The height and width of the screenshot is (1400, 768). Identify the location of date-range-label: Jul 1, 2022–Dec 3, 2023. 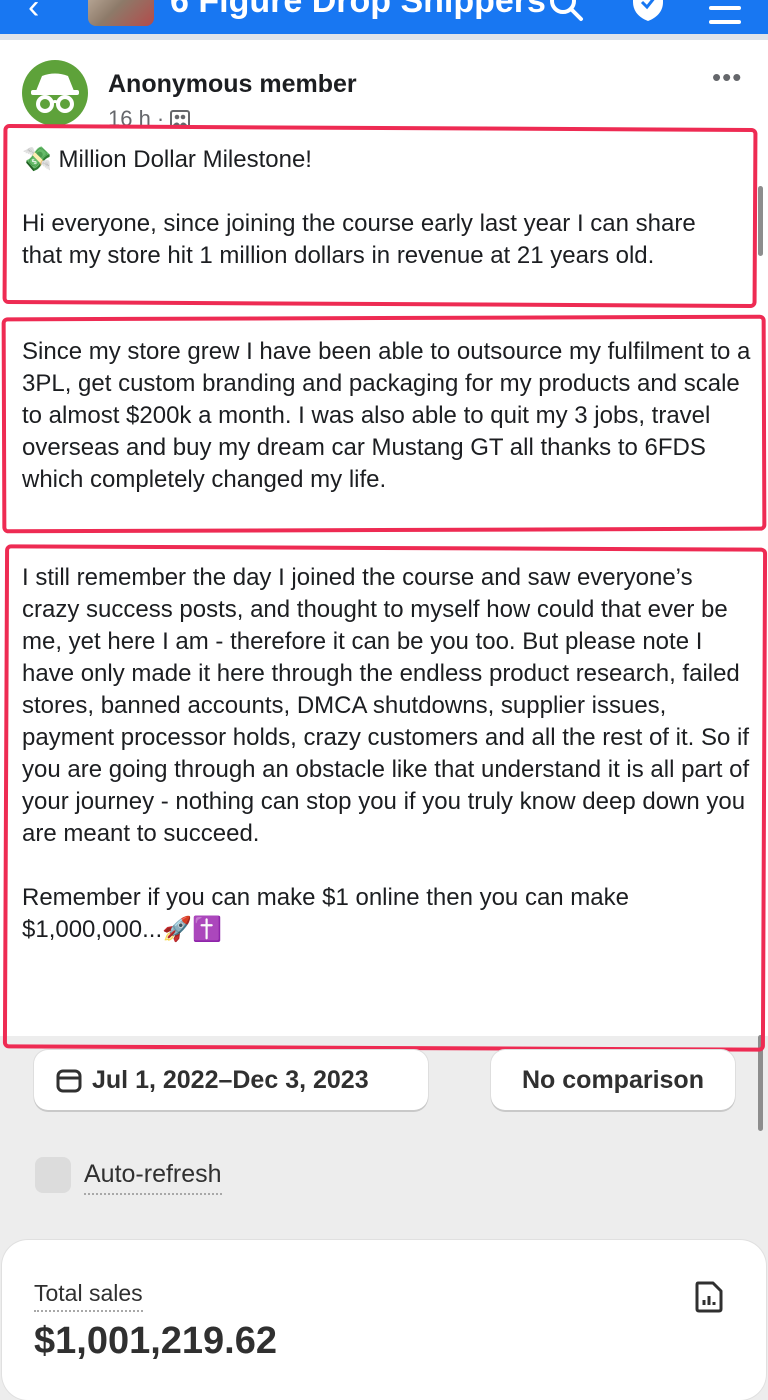
(230, 1079).